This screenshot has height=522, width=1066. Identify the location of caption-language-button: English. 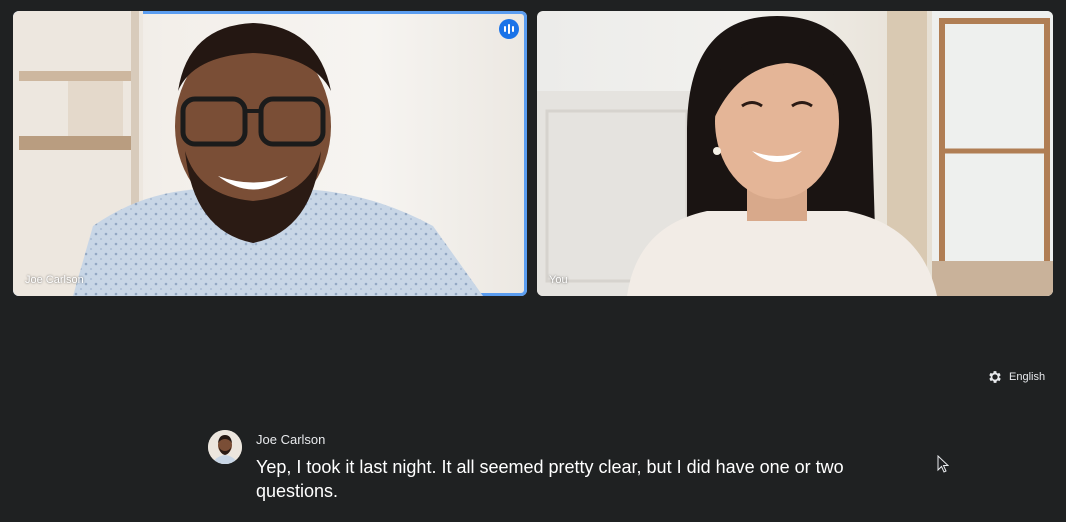
(1016, 377).